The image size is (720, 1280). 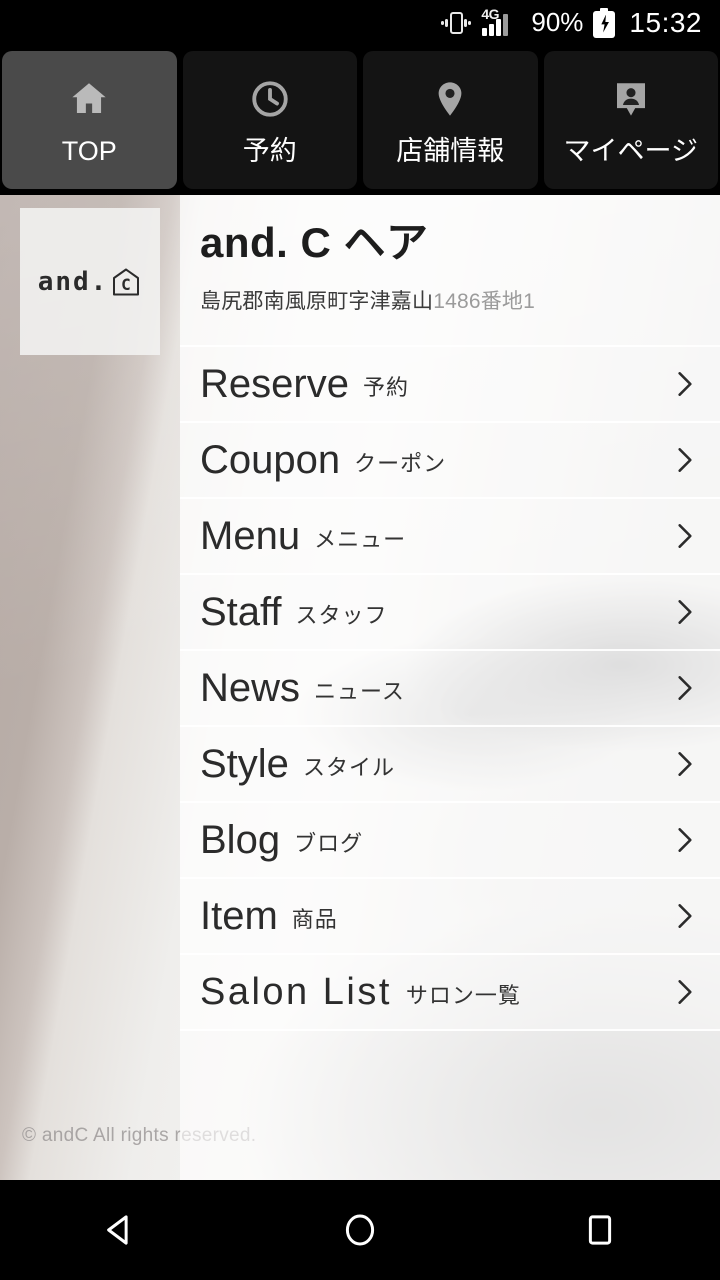 I want to click on home-circle-icon, so click(x=360, y=1230).